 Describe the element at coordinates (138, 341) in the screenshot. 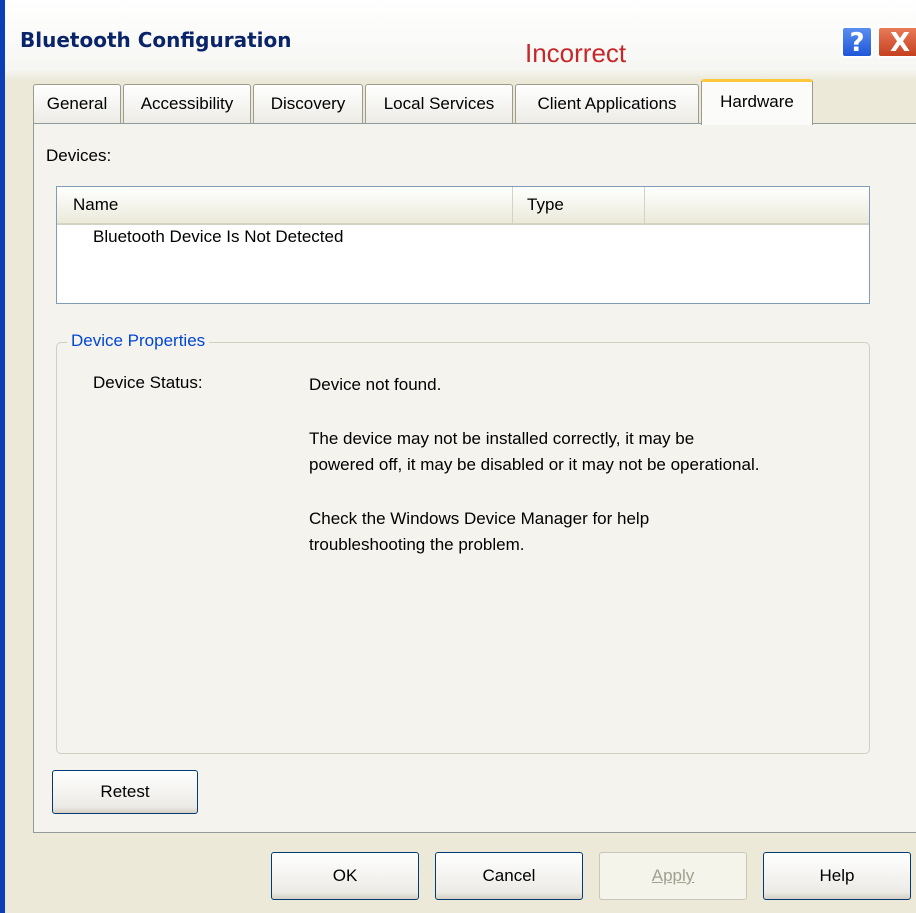

I see `device-properties-legend: Device Properties` at that location.